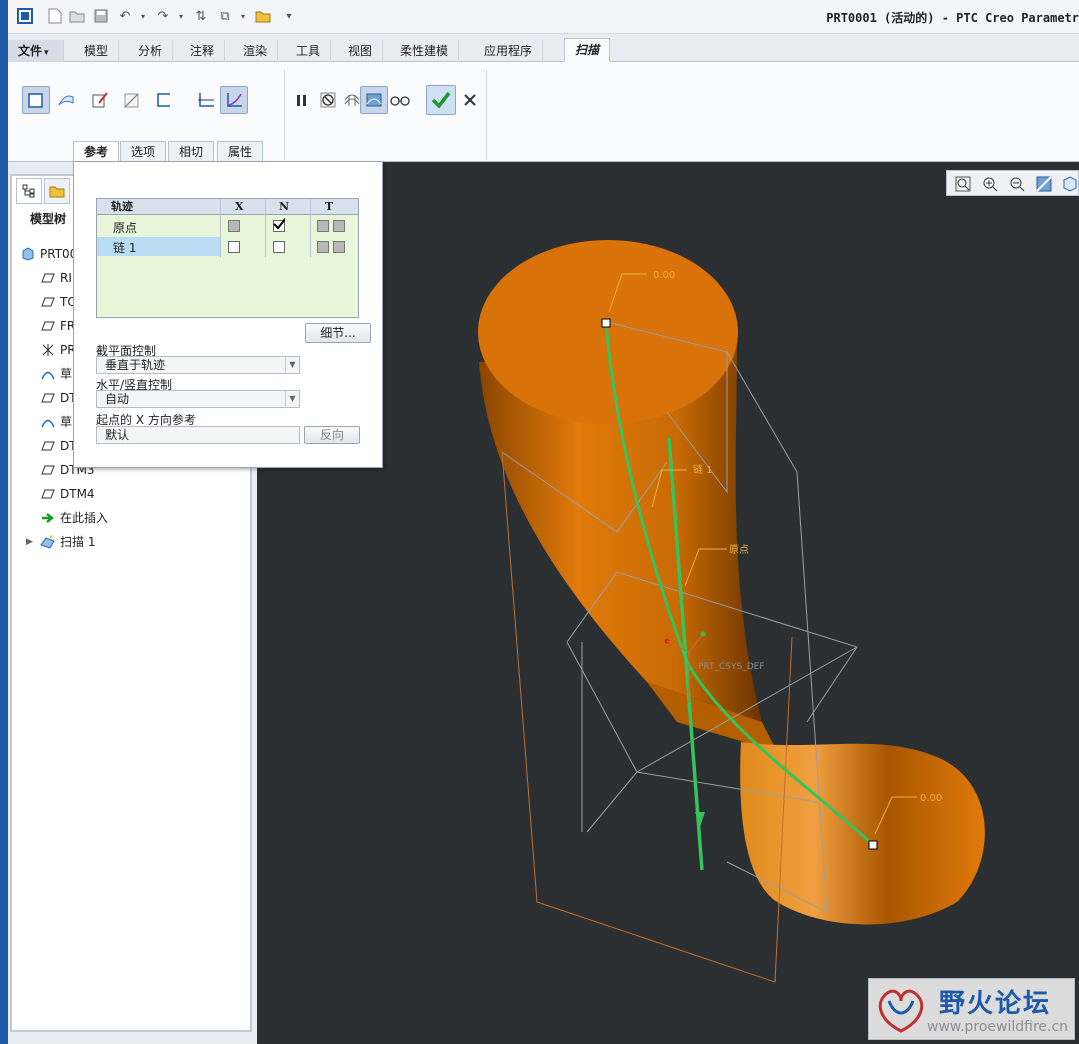 The width and height of the screenshot is (1079, 1044). I want to click on section-plane-select: 垂直于轨迹 ▼, so click(198, 365).